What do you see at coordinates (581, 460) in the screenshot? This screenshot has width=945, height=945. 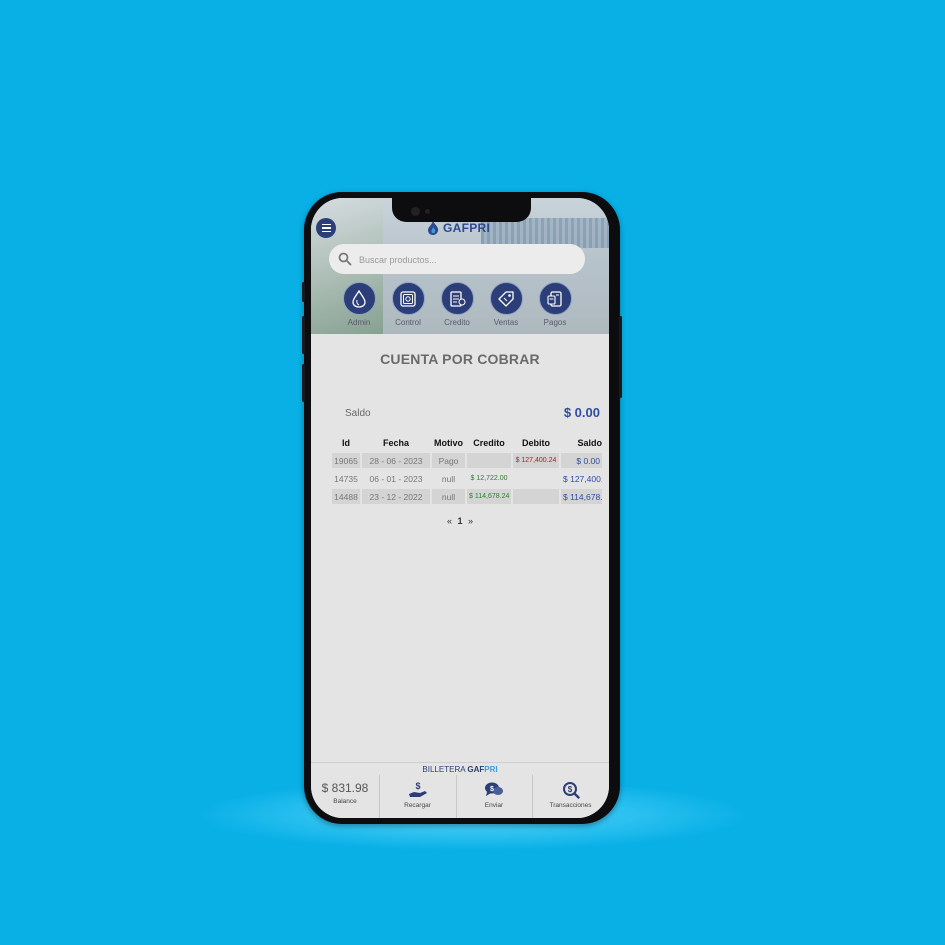 I see `cell-saldo: $ 0.00` at bounding box center [581, 460].